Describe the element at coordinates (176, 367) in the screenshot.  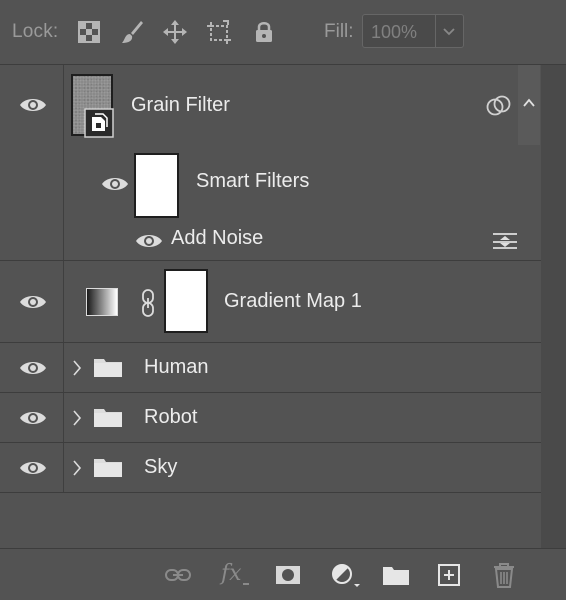
I see `layer-name: Human` at that location.